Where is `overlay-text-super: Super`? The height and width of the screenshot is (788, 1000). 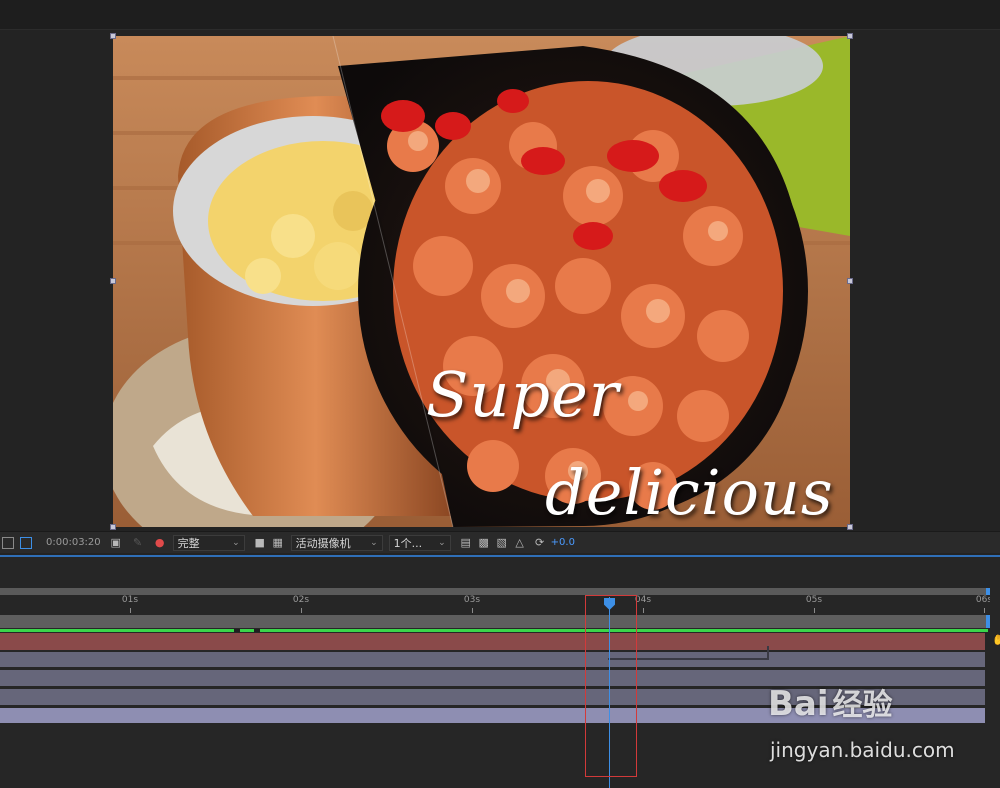
overlay-text-super: Super is located at coordinates (522, 394).